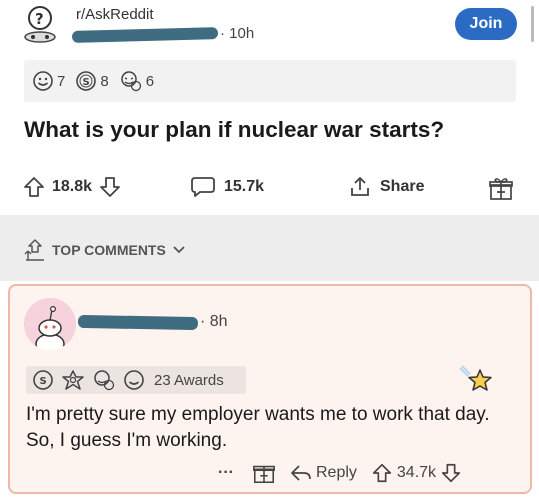  What do you see at coordinates (104, 81) in the screenshot?
I see `award-count: 8` at bounding box center [104, 81].